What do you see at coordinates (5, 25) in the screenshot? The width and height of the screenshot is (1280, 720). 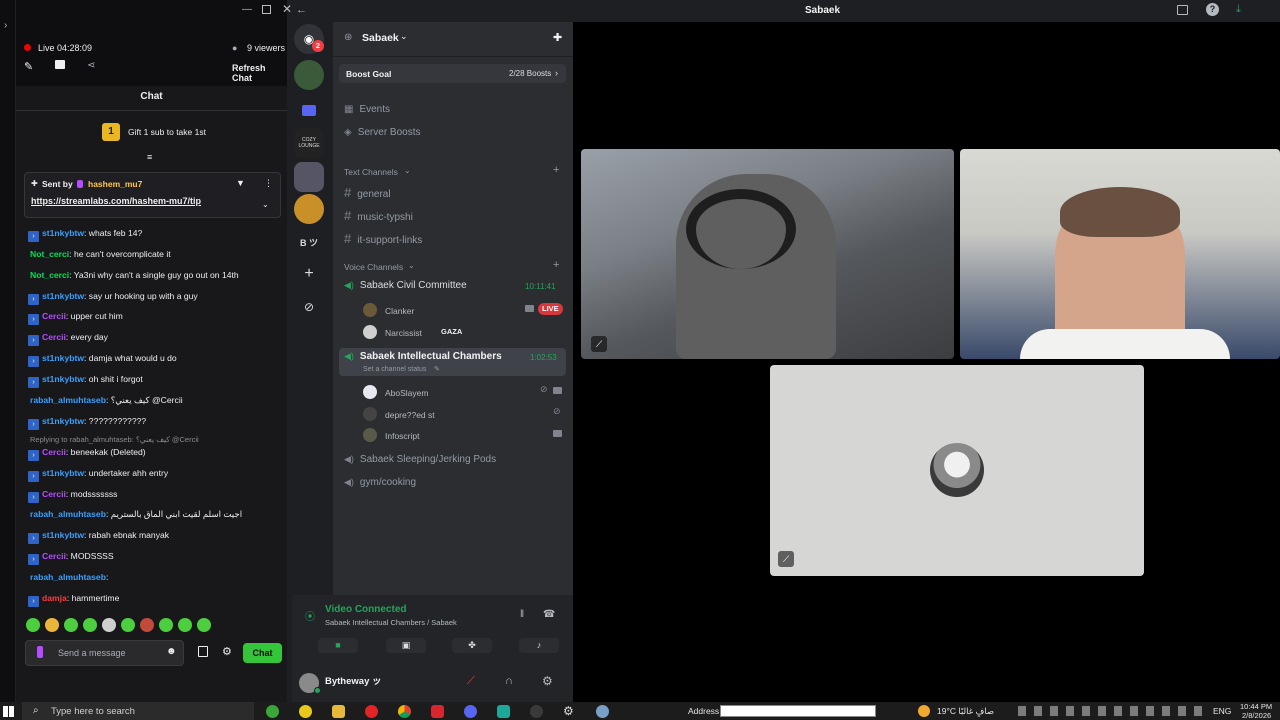 I see `chevron-right-icon: ›` at bounding box center [5, 25].